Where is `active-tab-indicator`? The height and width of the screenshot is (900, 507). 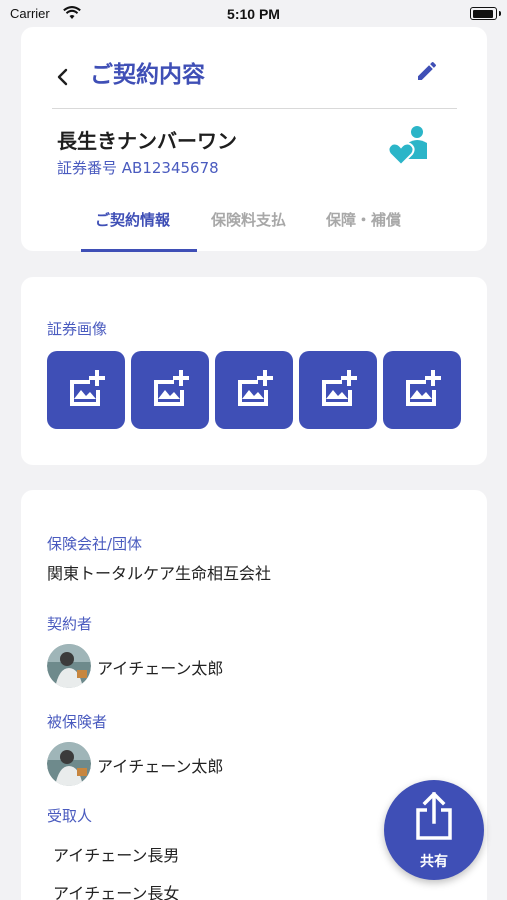
active-tab-indicator is located at coordinates (139, 250).